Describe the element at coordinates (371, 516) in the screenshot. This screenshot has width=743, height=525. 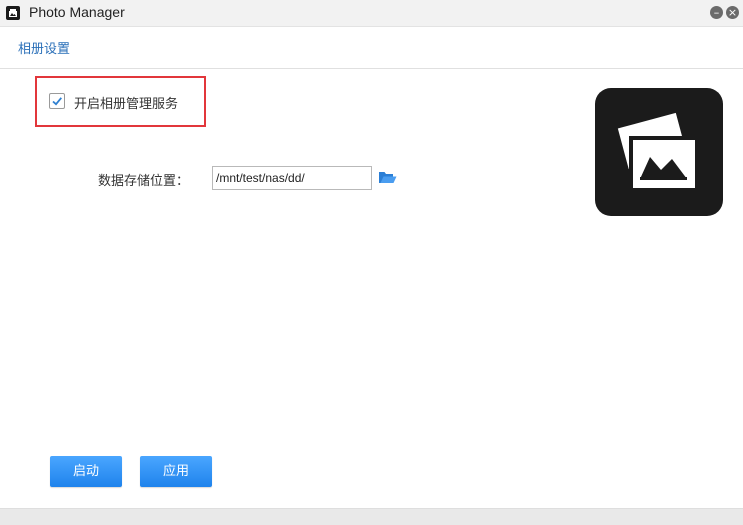
I see `status-bar` at that location.